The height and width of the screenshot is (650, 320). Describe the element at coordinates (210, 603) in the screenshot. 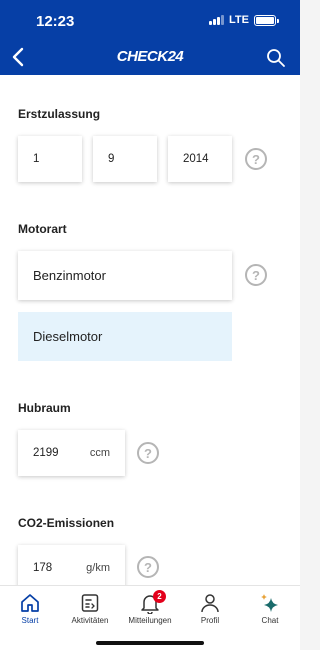

I see `profile-icon` at that location.